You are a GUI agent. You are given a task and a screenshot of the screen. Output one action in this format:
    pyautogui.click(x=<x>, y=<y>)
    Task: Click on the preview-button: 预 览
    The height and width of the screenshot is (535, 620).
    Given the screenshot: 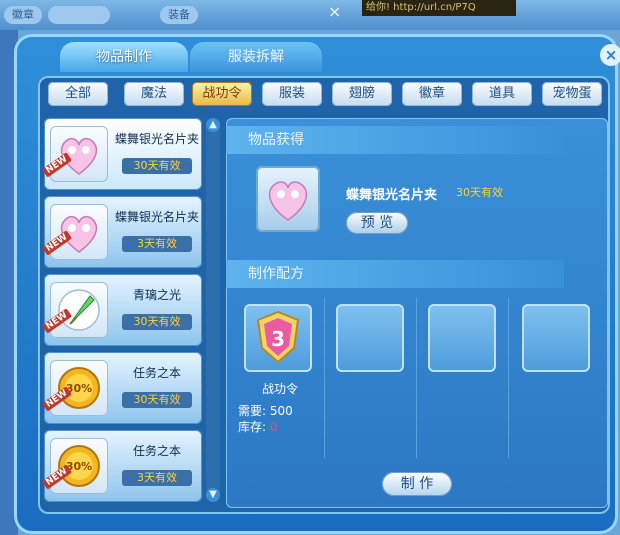 What is the action you would take?
    pyautogui.click(x=377, y=223)
    